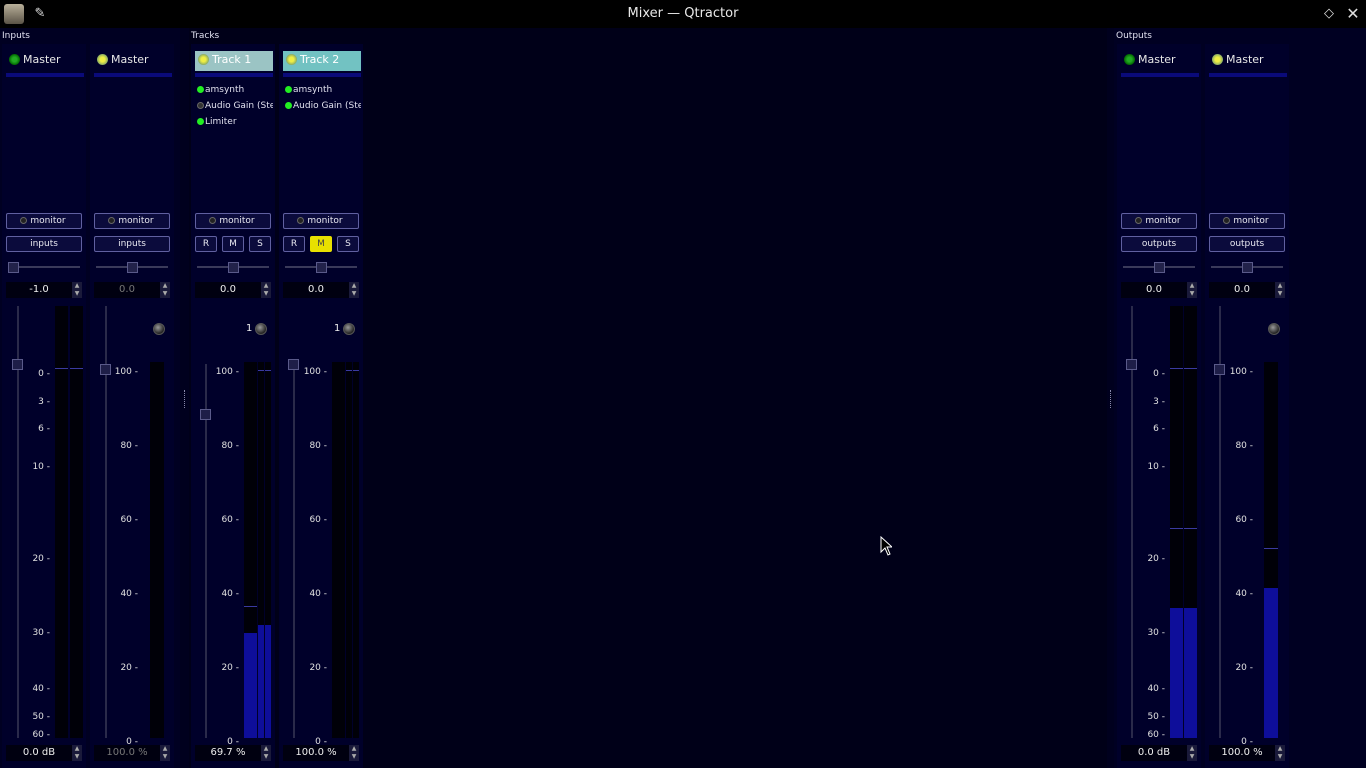 Image resolution: width=1366 pixels, height=768 pixels. Describe the element at coordinates (1329, 14) in the screenshot. I see `keep-above-icon: ◇` at that location.